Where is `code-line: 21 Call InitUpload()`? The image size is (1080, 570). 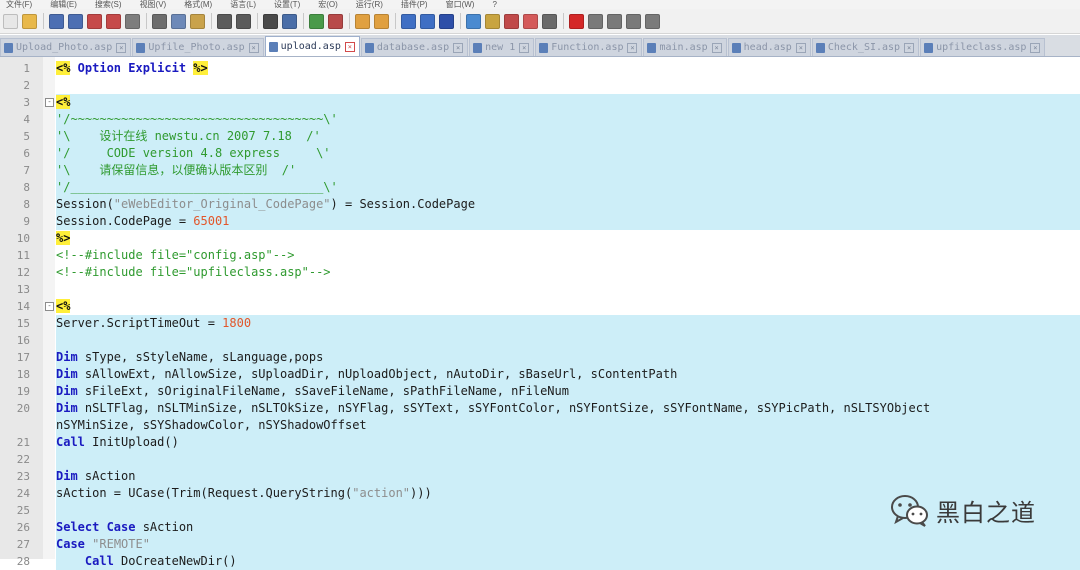
code-line: 21 Call InitUpload() is located at coordinates (540, 442).